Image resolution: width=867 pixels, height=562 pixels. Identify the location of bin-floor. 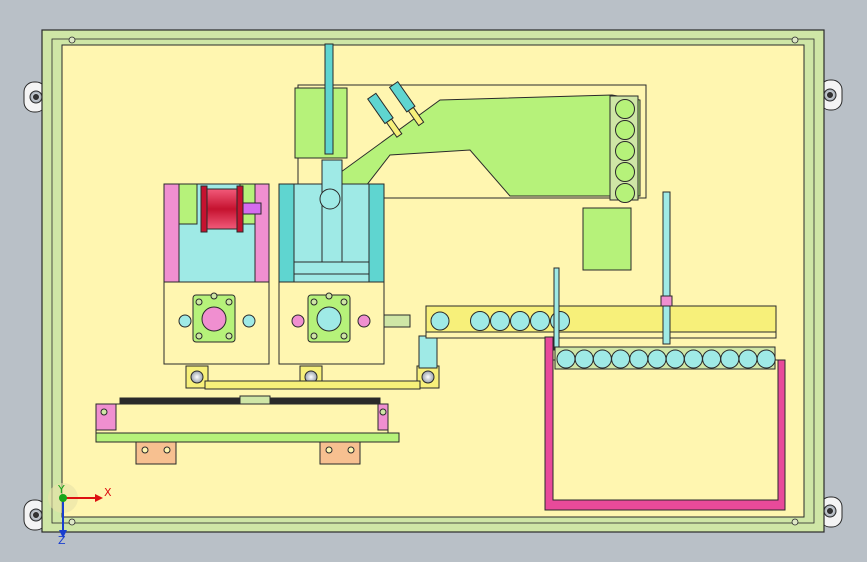
(665, 430).